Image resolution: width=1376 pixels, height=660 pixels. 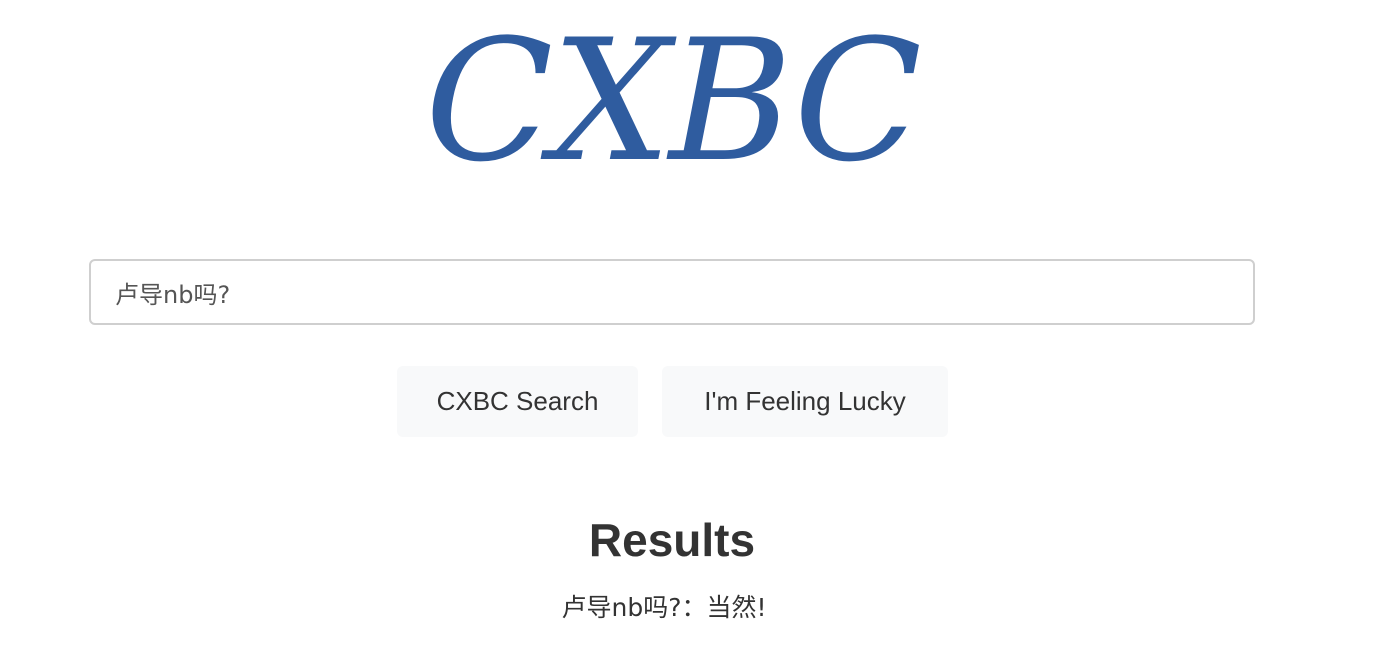 I want to click on cxbc-search-button: CXBC Search, so click(x=517, y=401).